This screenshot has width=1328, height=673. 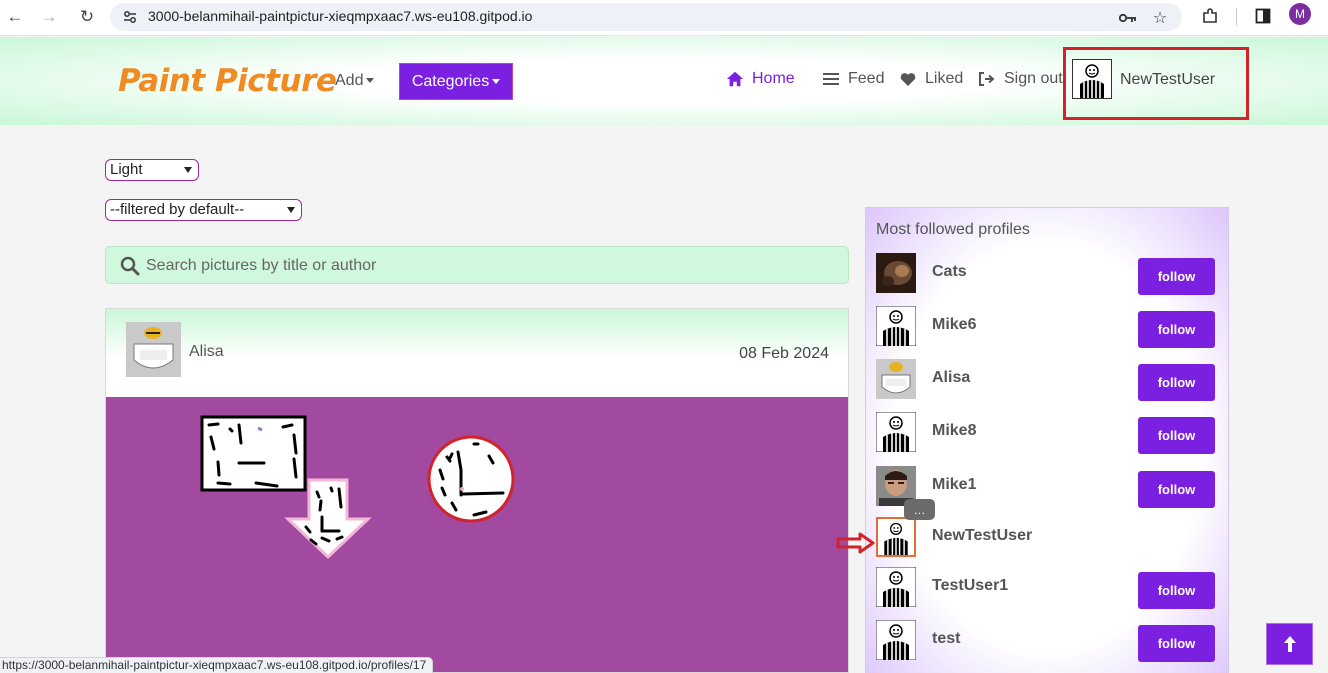 What do you see at coordinates (227, 81) in the screenshot?
I see `brand-logo: Paint Picture` at bounding box center [227, 81].